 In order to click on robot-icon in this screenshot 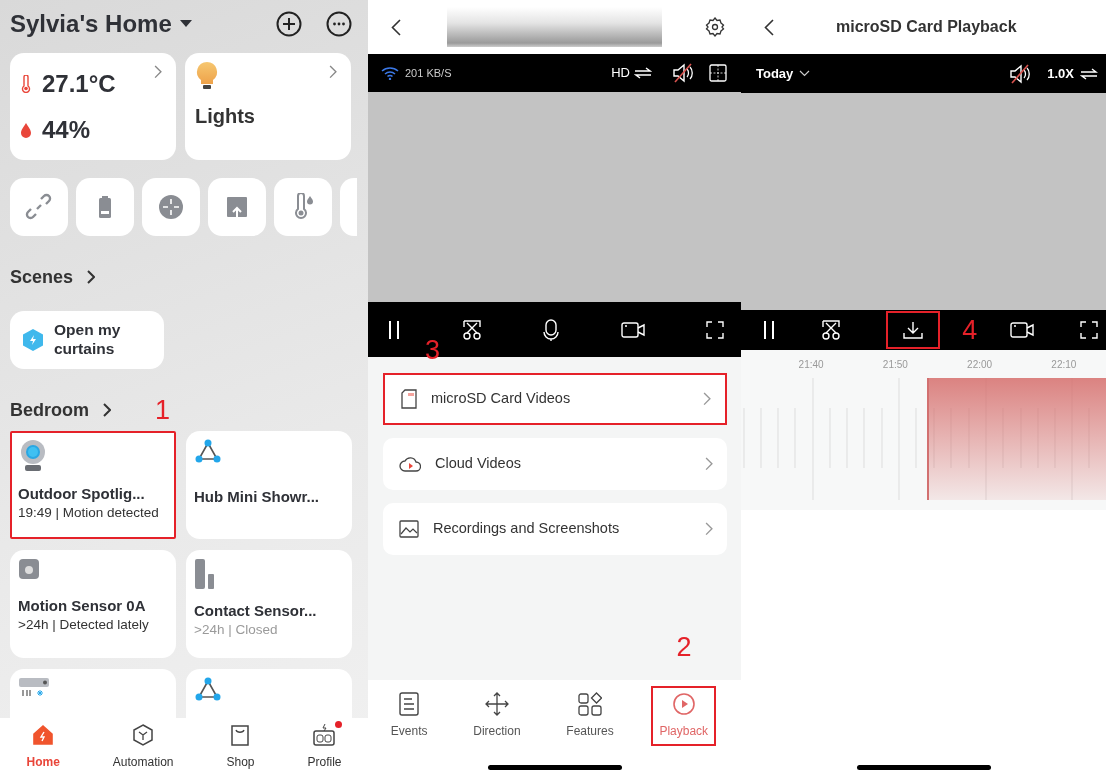, I will do `click(324, 735)`.